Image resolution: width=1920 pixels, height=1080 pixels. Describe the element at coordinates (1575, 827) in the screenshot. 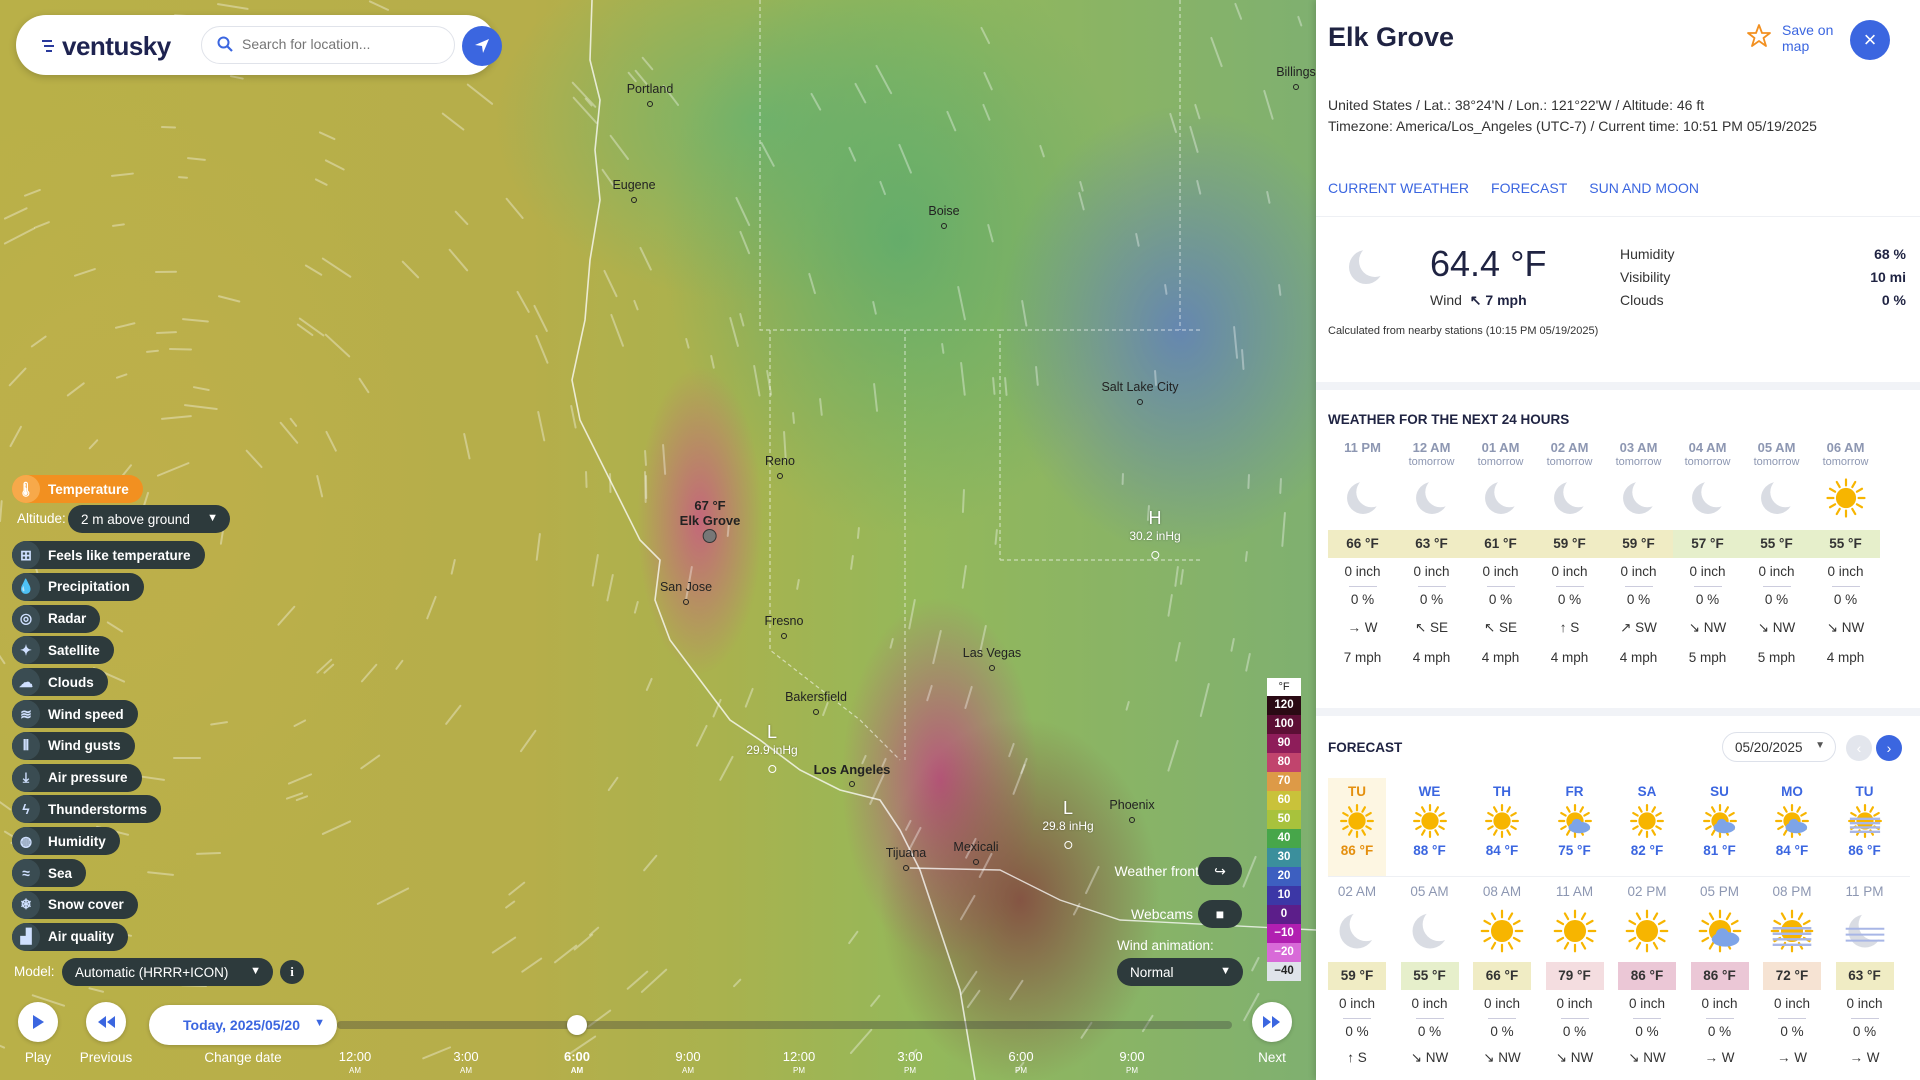

I see `forecast-day: FR 75 °F` at that location.